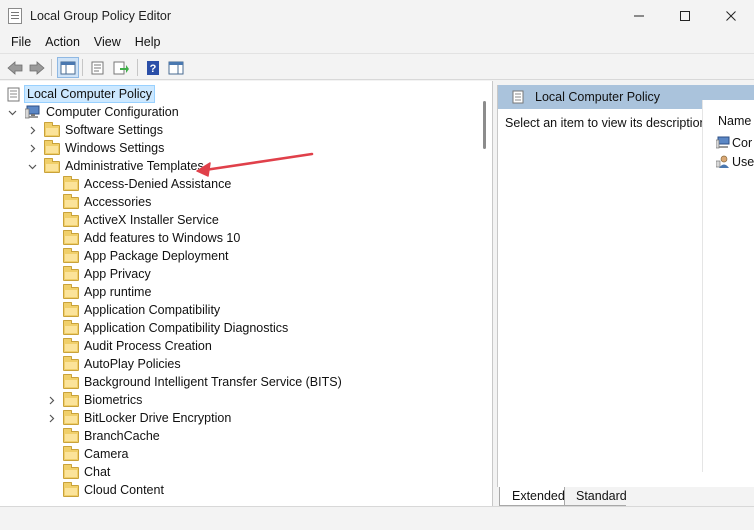 This screenshot has height=530, width=754. Describe the element at coordinates (186, 328) in the screenshot. I see `tree-item-label: Application Compatibility Diagnostics` at that location.